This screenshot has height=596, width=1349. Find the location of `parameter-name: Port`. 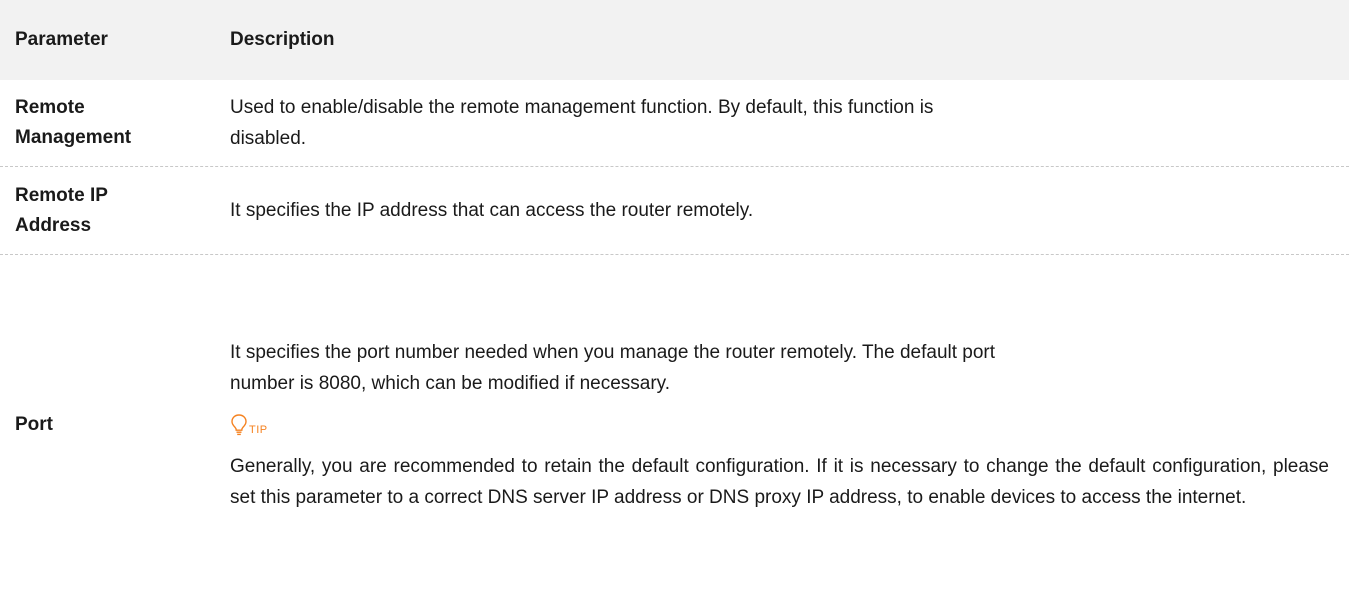

parameter-name: Port is located at coordinates (34, 424).